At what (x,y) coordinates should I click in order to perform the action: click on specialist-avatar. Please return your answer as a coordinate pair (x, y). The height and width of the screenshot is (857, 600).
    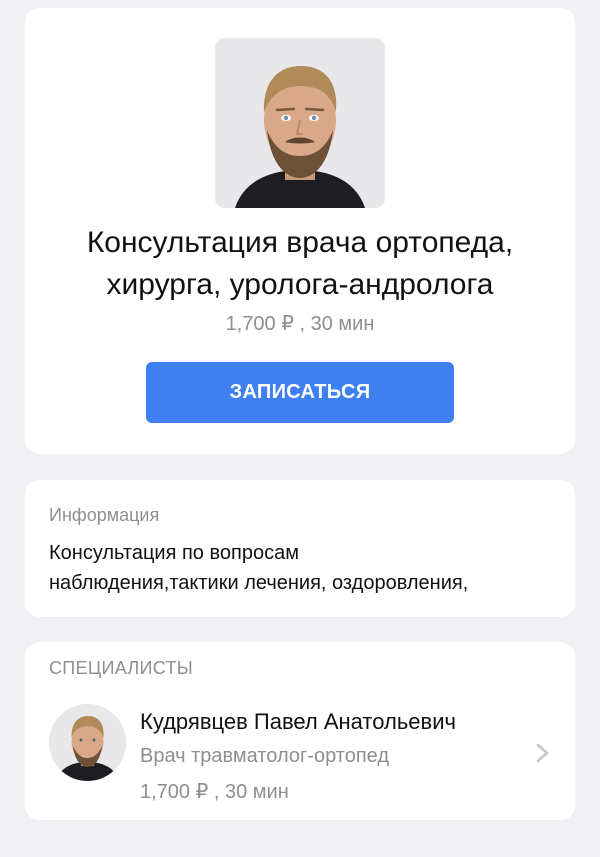
    Looking at the image, I should click on (87, 742).